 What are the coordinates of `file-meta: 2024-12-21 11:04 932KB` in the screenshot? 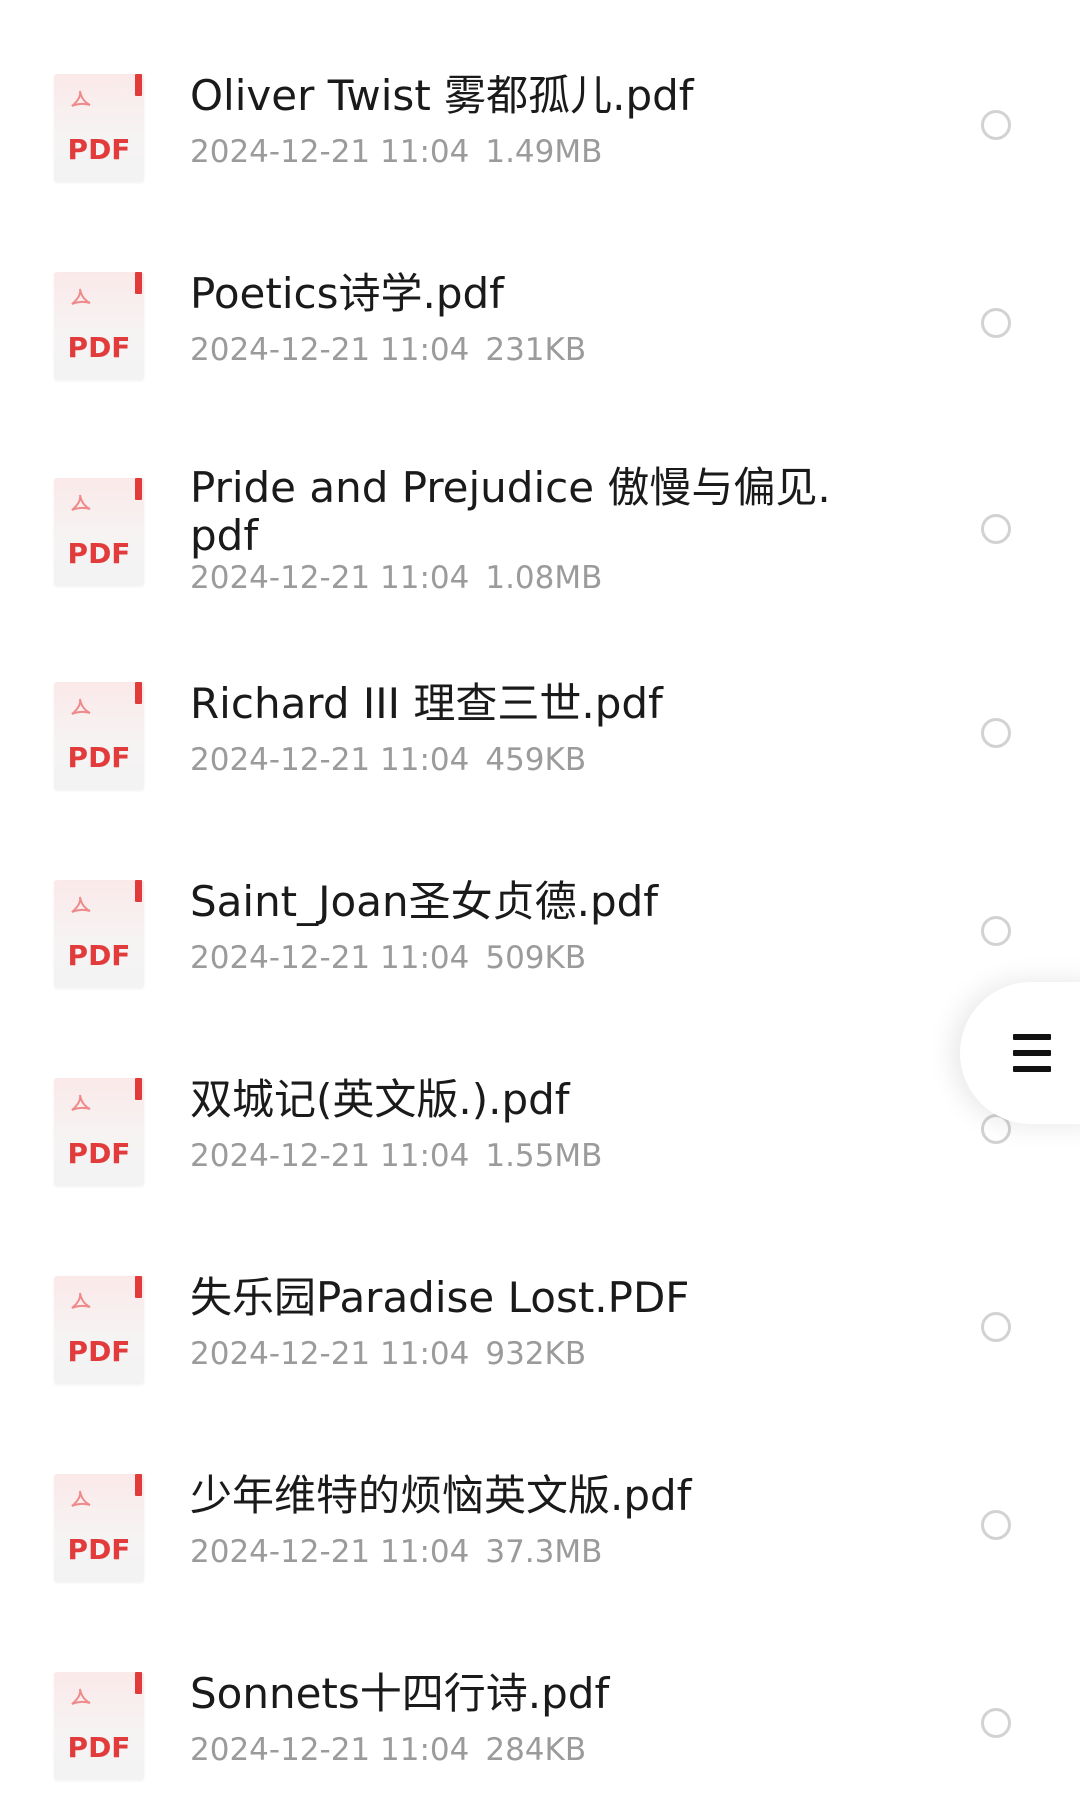 It's located at (388, 1354).